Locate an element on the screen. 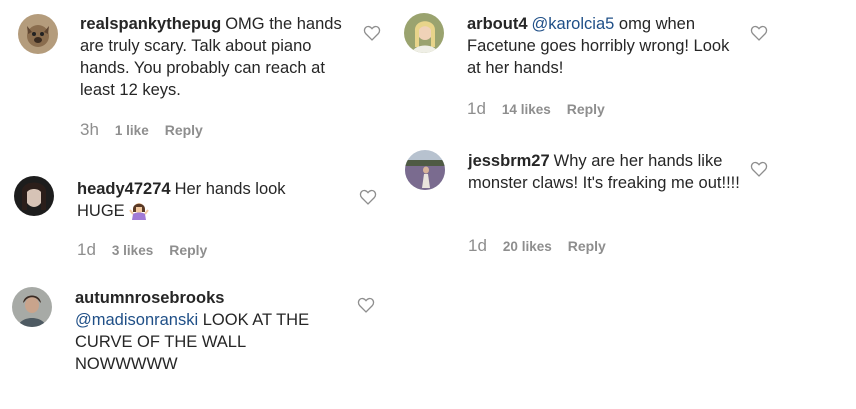 The width and height of the screenshot is (856, 409). comment-meta: 1d 14 likes Reply is located at coordinates (536, 109).